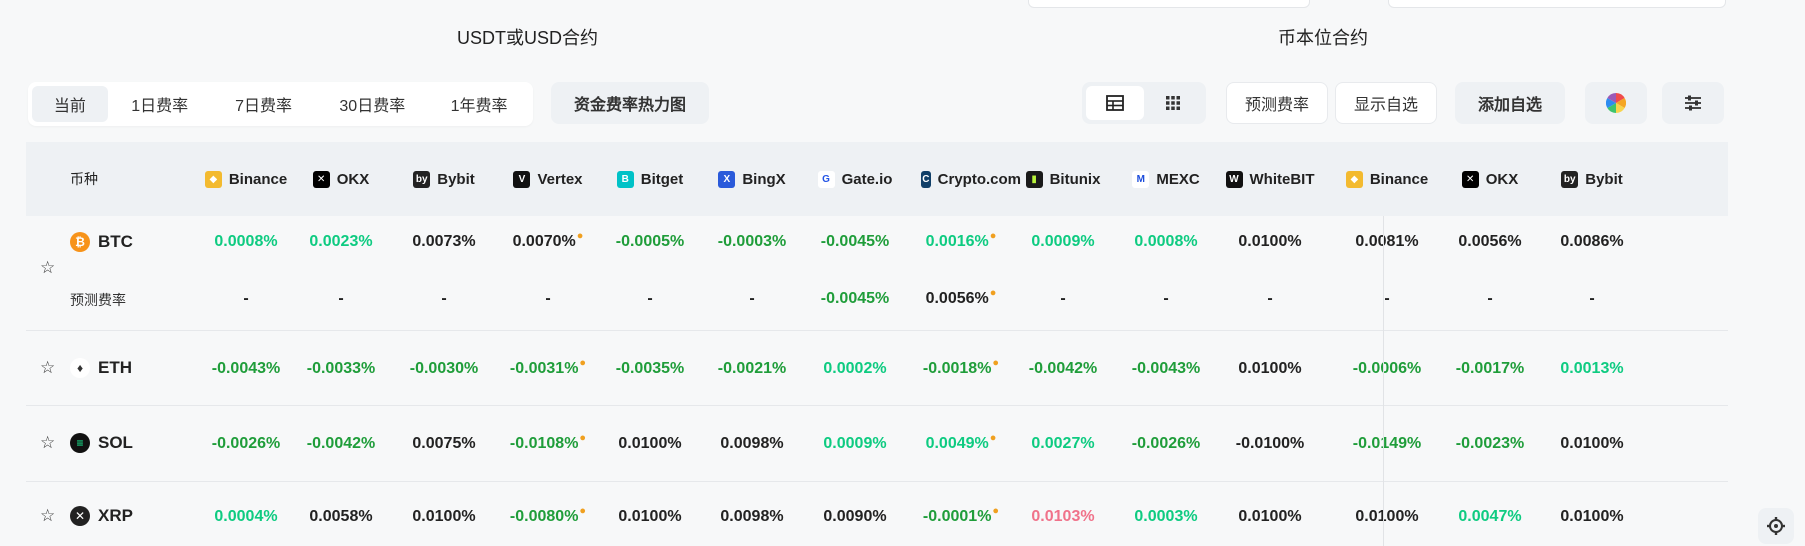 This screenshot has height=546, width=1805. I want to click on rate-cell: -0.0149%, so click(1387, 444).